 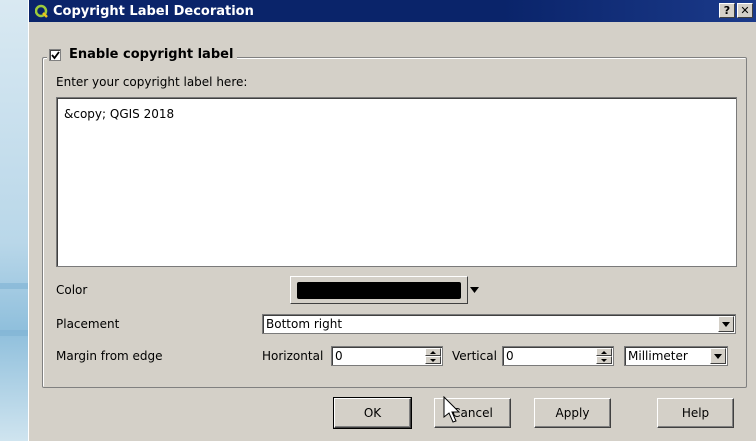 What do you see at coordinates (558, 356) in the screenshot?
I see `vertical-margin-input: 0` at bounding box center [558, 356].